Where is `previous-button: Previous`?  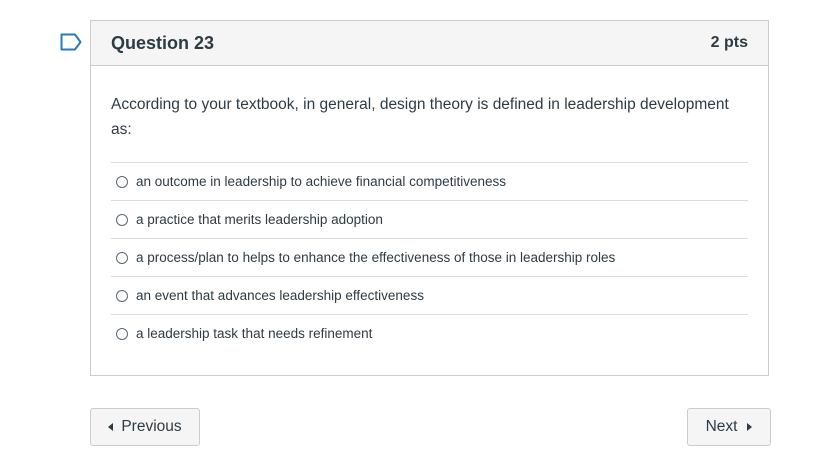
previous-button: Previous is located at coordinates (145, 427).